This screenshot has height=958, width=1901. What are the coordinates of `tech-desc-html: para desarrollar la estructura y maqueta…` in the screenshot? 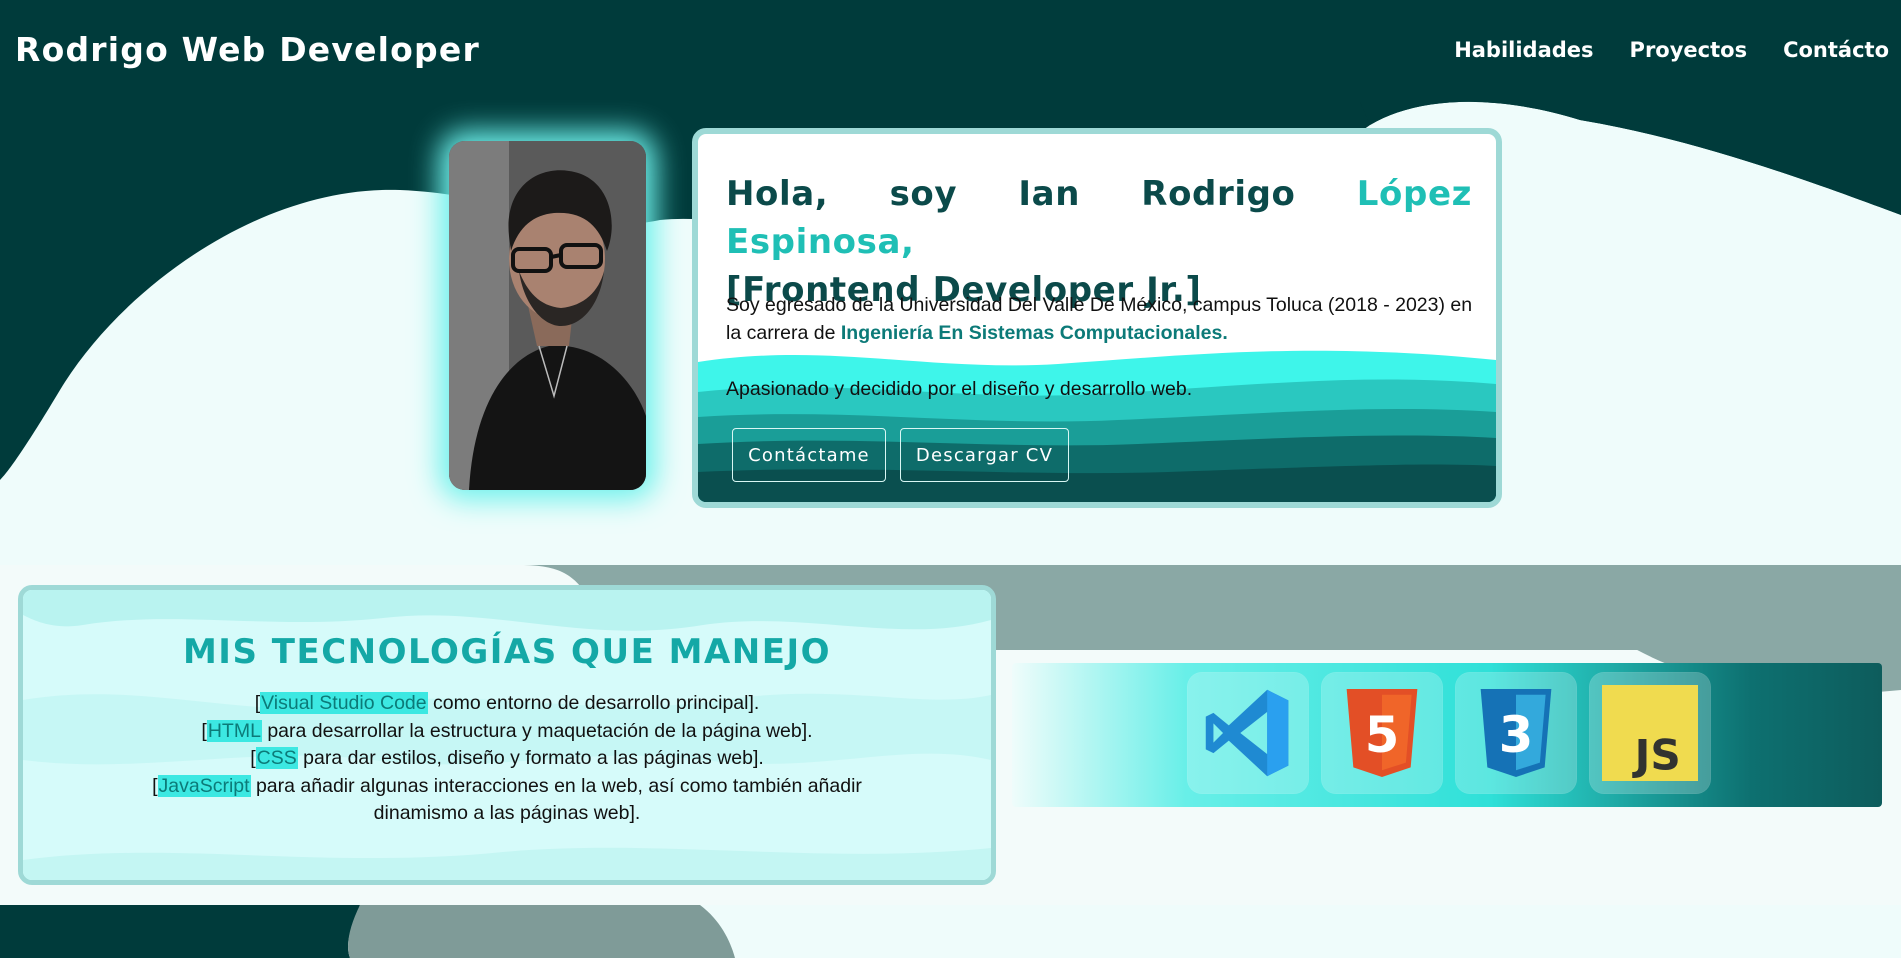 It's located at (537, 730).